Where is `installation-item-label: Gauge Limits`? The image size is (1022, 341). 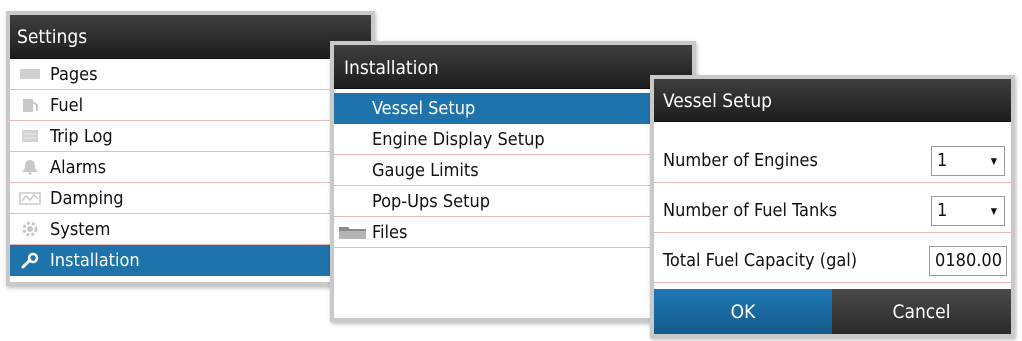 installation-item-label: Gauge Limits is located at coordinates (425, 170).